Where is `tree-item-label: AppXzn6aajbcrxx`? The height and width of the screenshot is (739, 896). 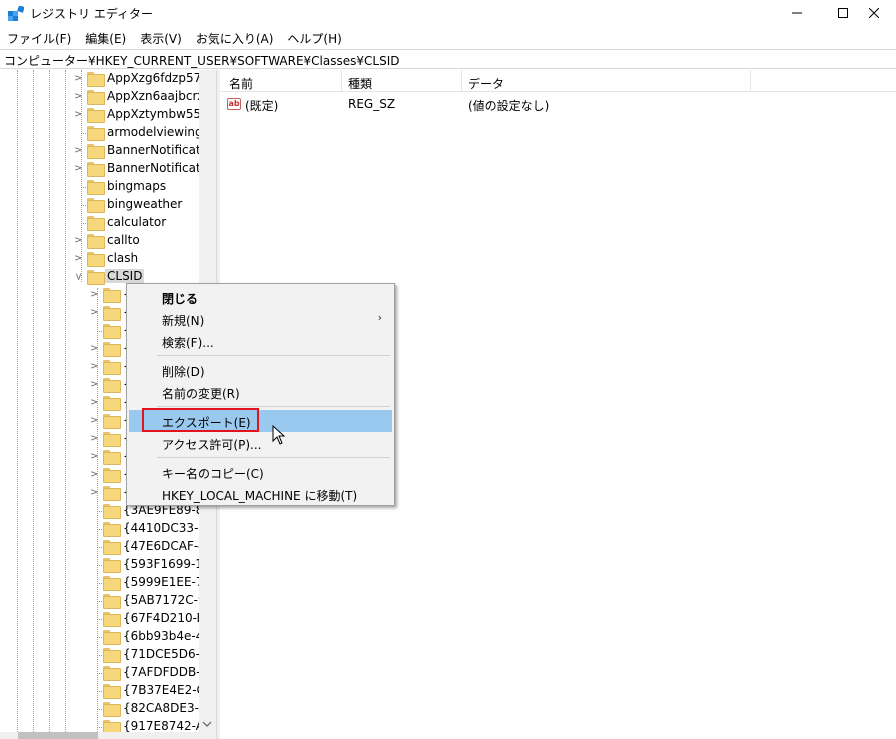 tree-item-label: AppXzn6aajbcrxx is located at coordinates (159, 96).